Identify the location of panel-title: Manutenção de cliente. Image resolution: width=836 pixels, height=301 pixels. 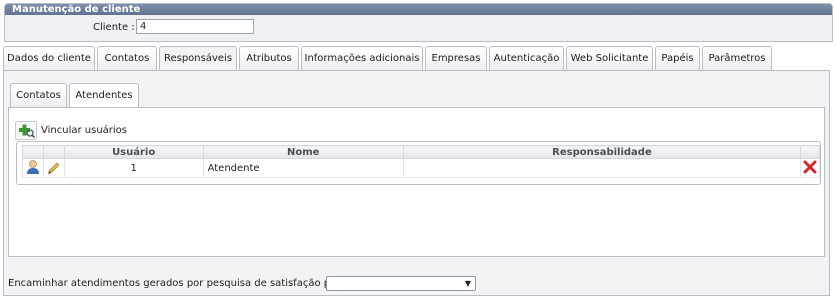
(418, 9).